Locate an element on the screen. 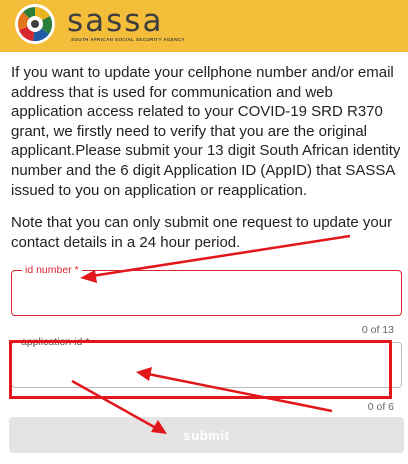  id-number-field: id number * is located at coordinates (206, 289).